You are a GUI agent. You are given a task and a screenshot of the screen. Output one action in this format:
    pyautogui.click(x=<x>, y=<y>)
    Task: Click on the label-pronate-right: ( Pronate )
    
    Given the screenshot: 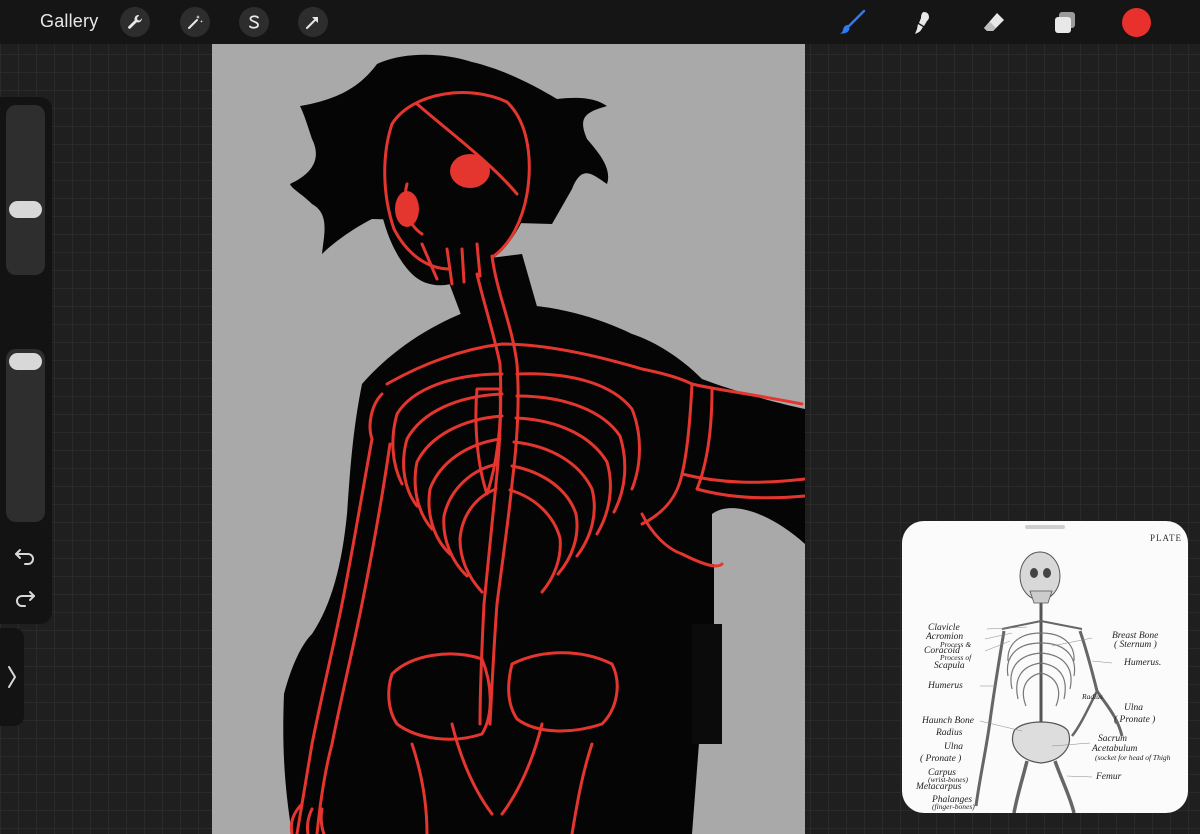 What is the action you would take?
    pyautogui.click(x=1135, y=720)
    